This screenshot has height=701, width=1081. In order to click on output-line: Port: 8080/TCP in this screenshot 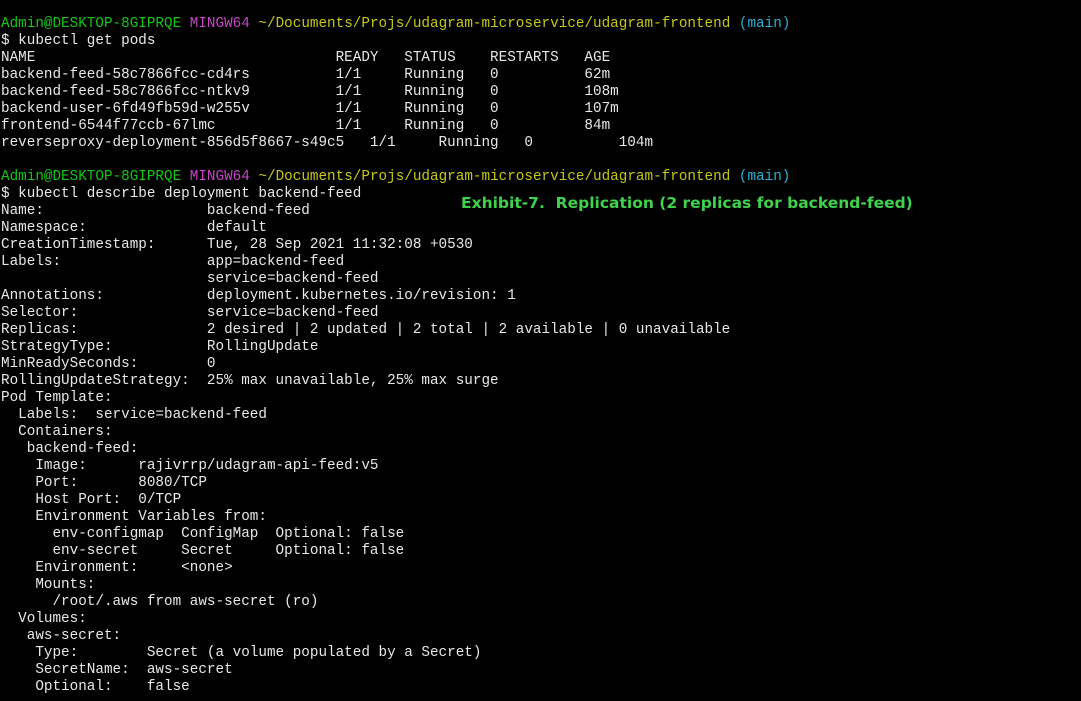, I will do `click(104, 483)`.